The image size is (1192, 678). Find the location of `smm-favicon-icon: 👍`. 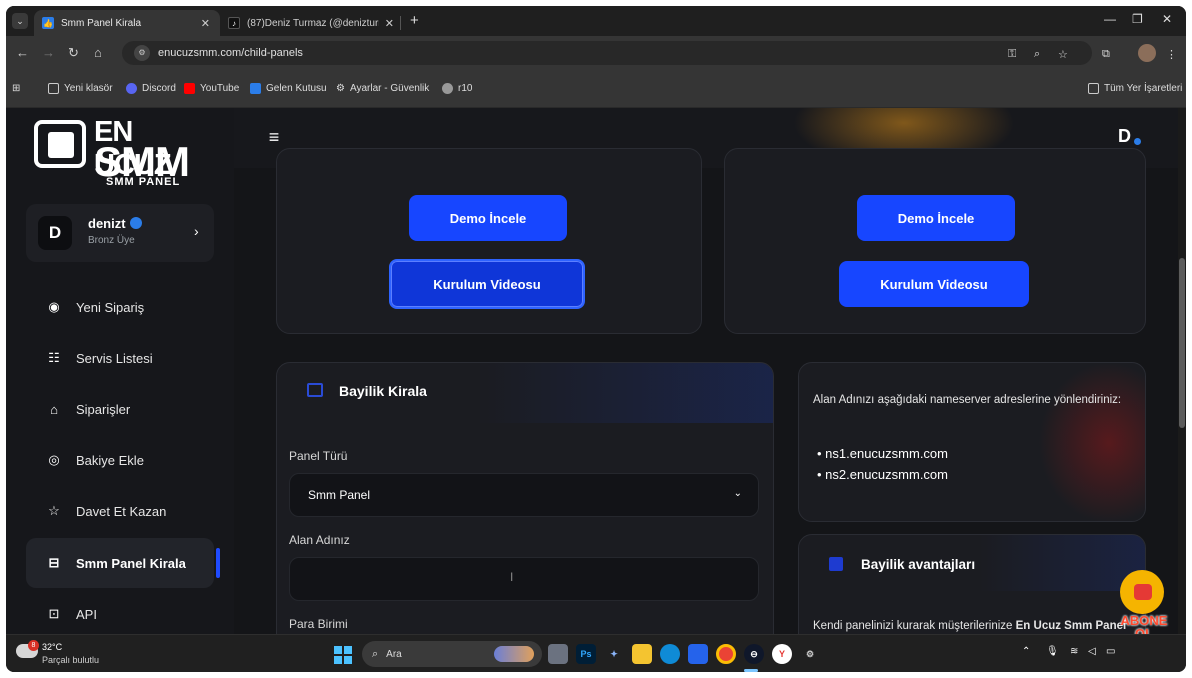

smm-favicon-icon: 👍 is located at coordinates (48, 23).